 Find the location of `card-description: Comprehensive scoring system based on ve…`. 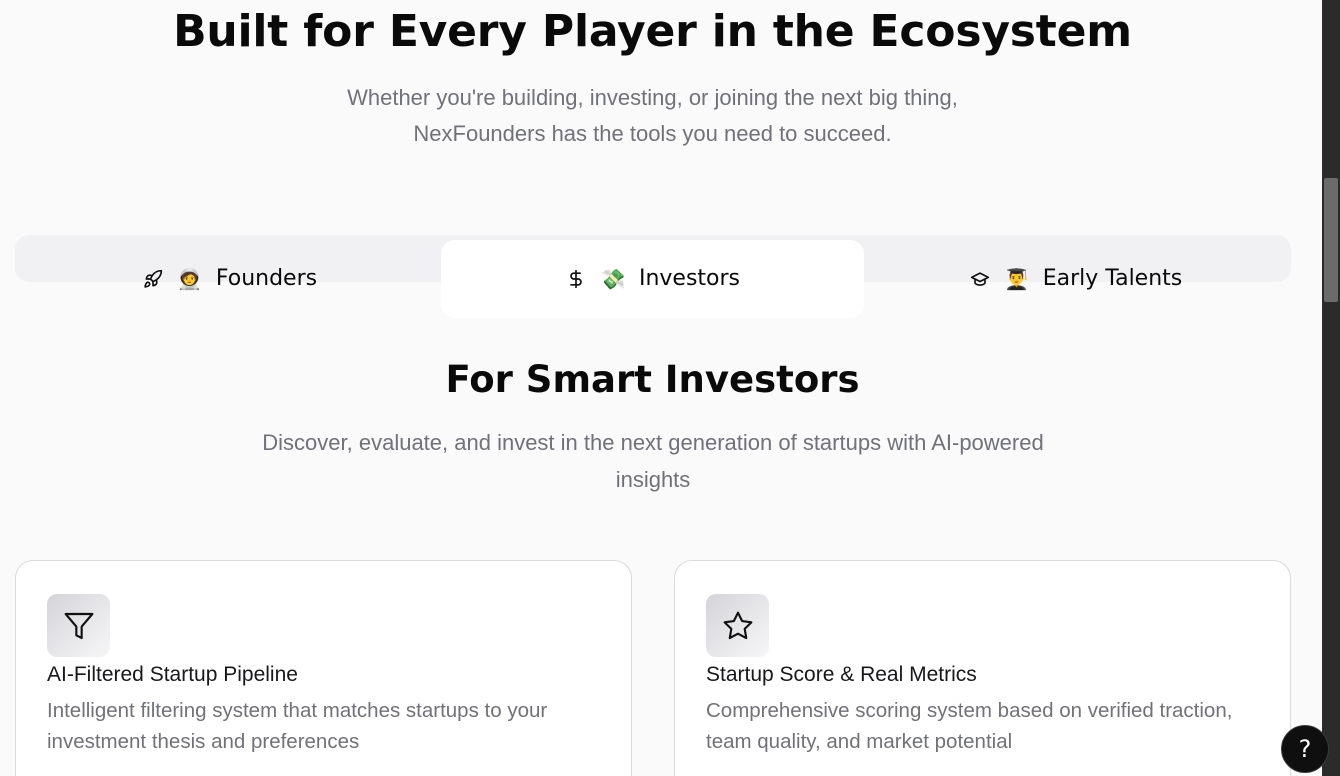

card-description: Comprehensive scoring system based on ve… is located at coordinates (969, 726).